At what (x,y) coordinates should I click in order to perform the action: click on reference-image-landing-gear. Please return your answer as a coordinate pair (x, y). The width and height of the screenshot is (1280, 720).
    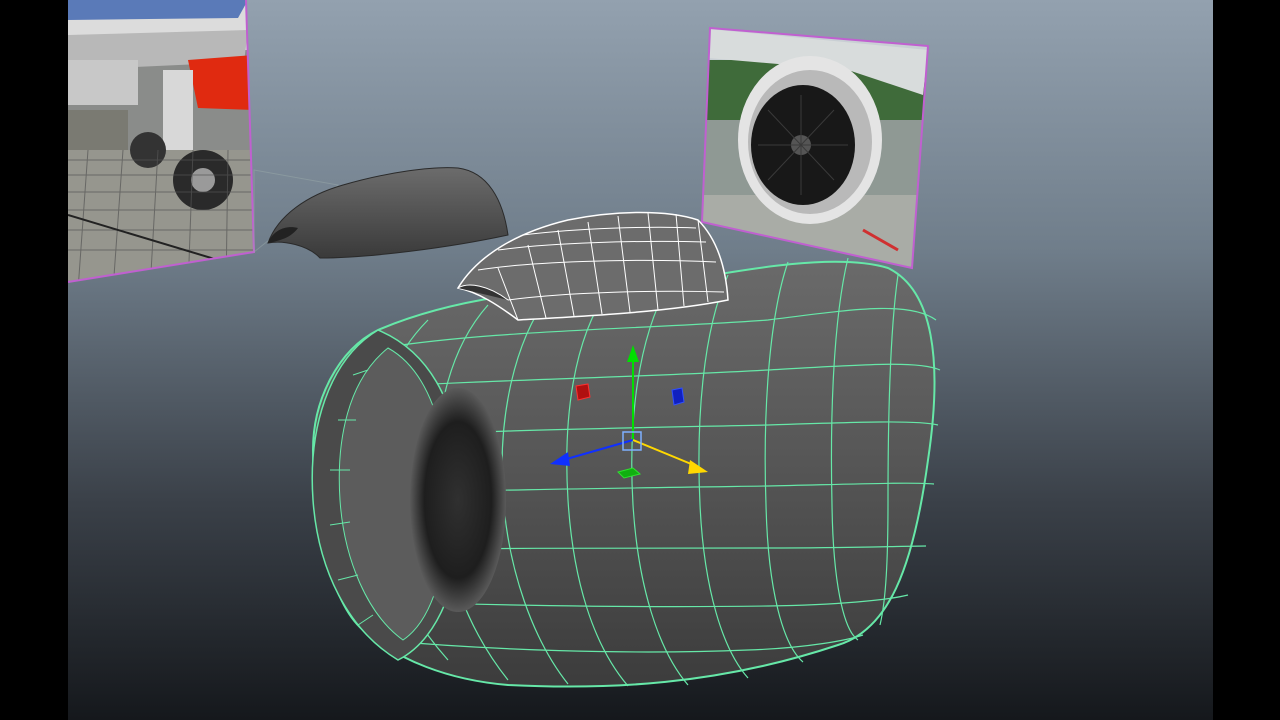
    Looking at the image, I should click on (204, 145).